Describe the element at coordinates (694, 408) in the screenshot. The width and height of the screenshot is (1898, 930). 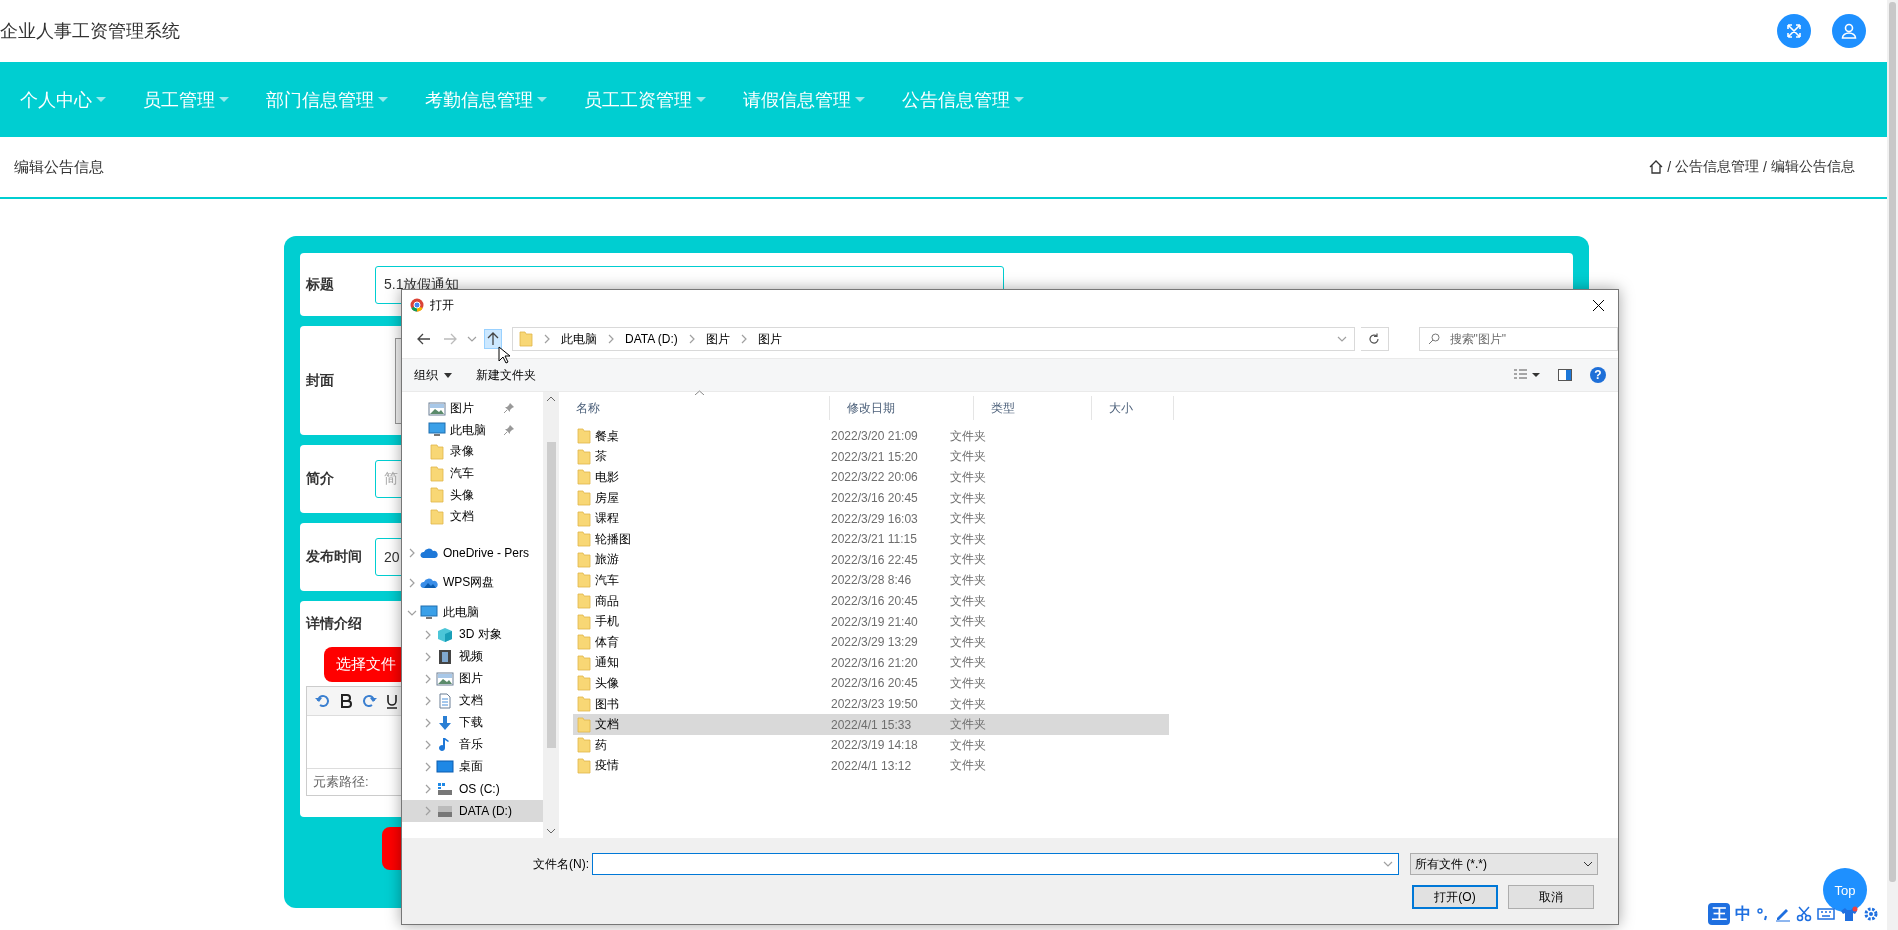
I see `column-header: 名称` at that location.